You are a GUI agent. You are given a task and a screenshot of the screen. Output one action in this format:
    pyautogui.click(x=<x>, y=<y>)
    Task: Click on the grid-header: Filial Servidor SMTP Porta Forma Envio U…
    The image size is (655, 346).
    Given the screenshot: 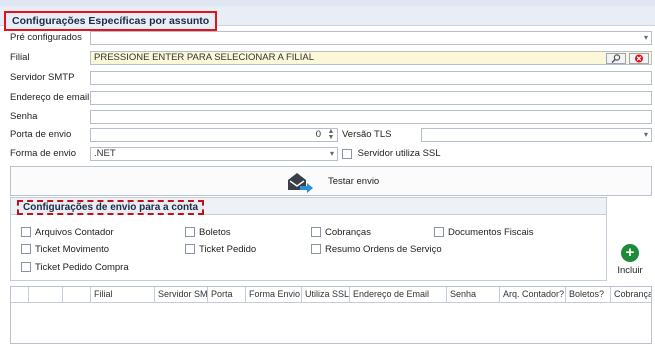 What is the action you would take?
    pyautogui.click(x=331, y=295)
    